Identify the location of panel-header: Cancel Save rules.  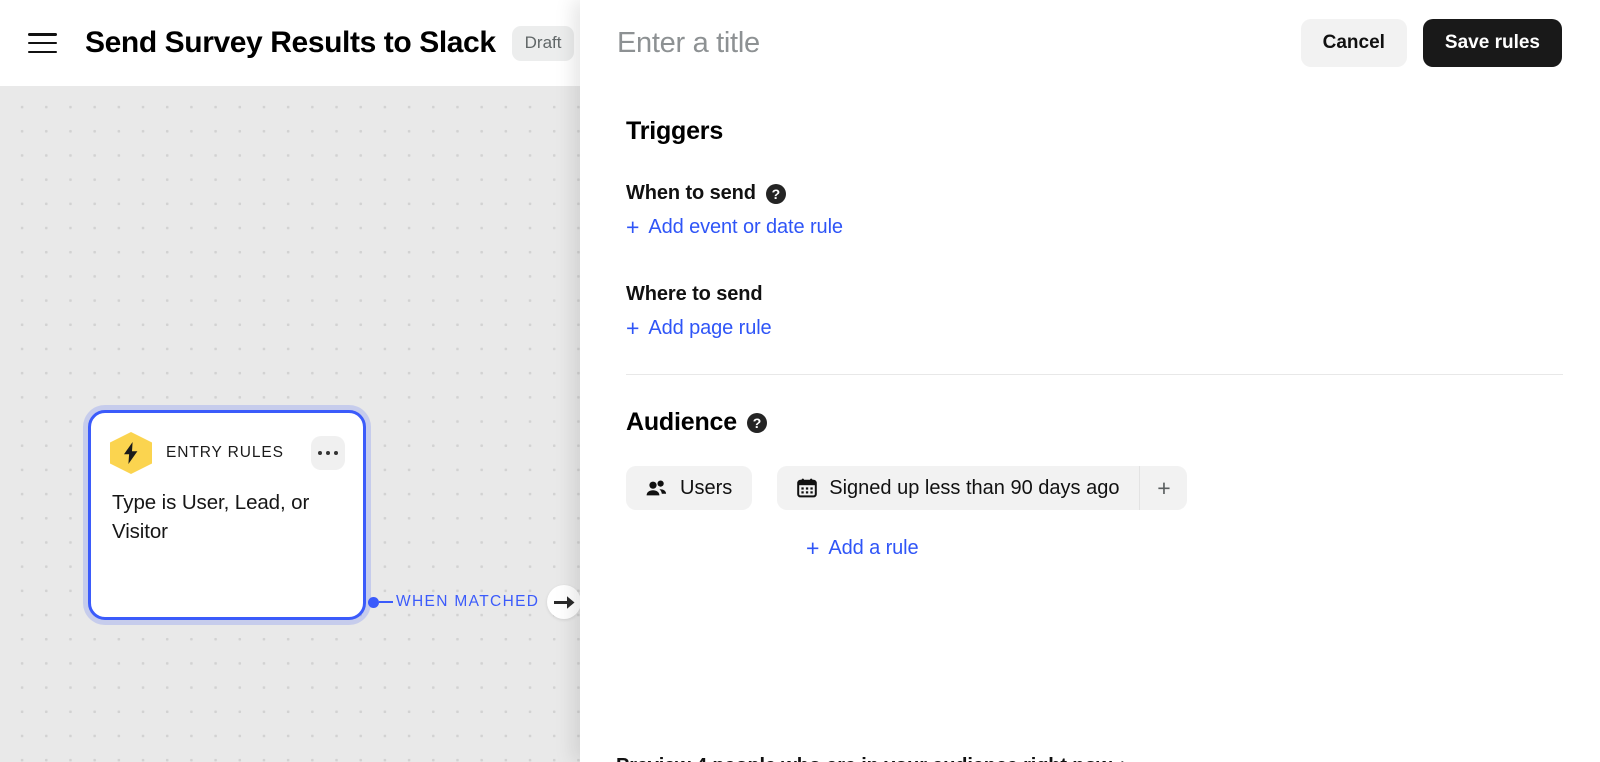
(1090, 43).